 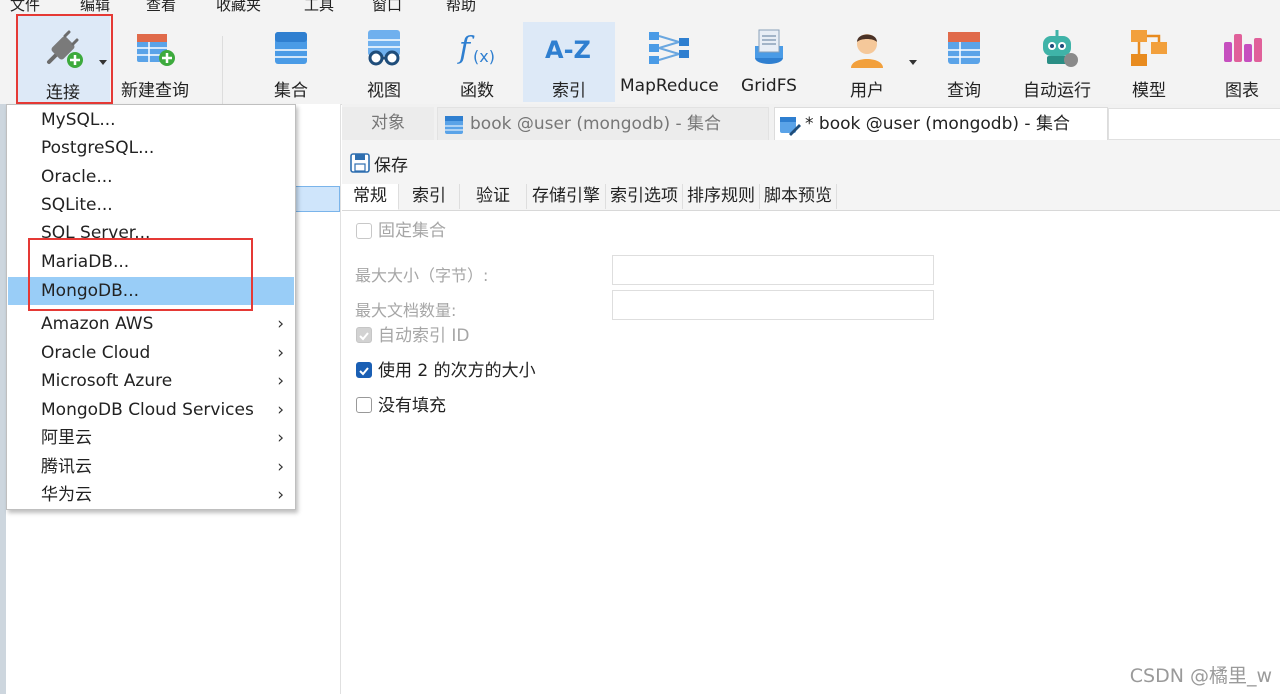 I want to click on subtab-index-options: 索引选项, so click(x=644, y=196).